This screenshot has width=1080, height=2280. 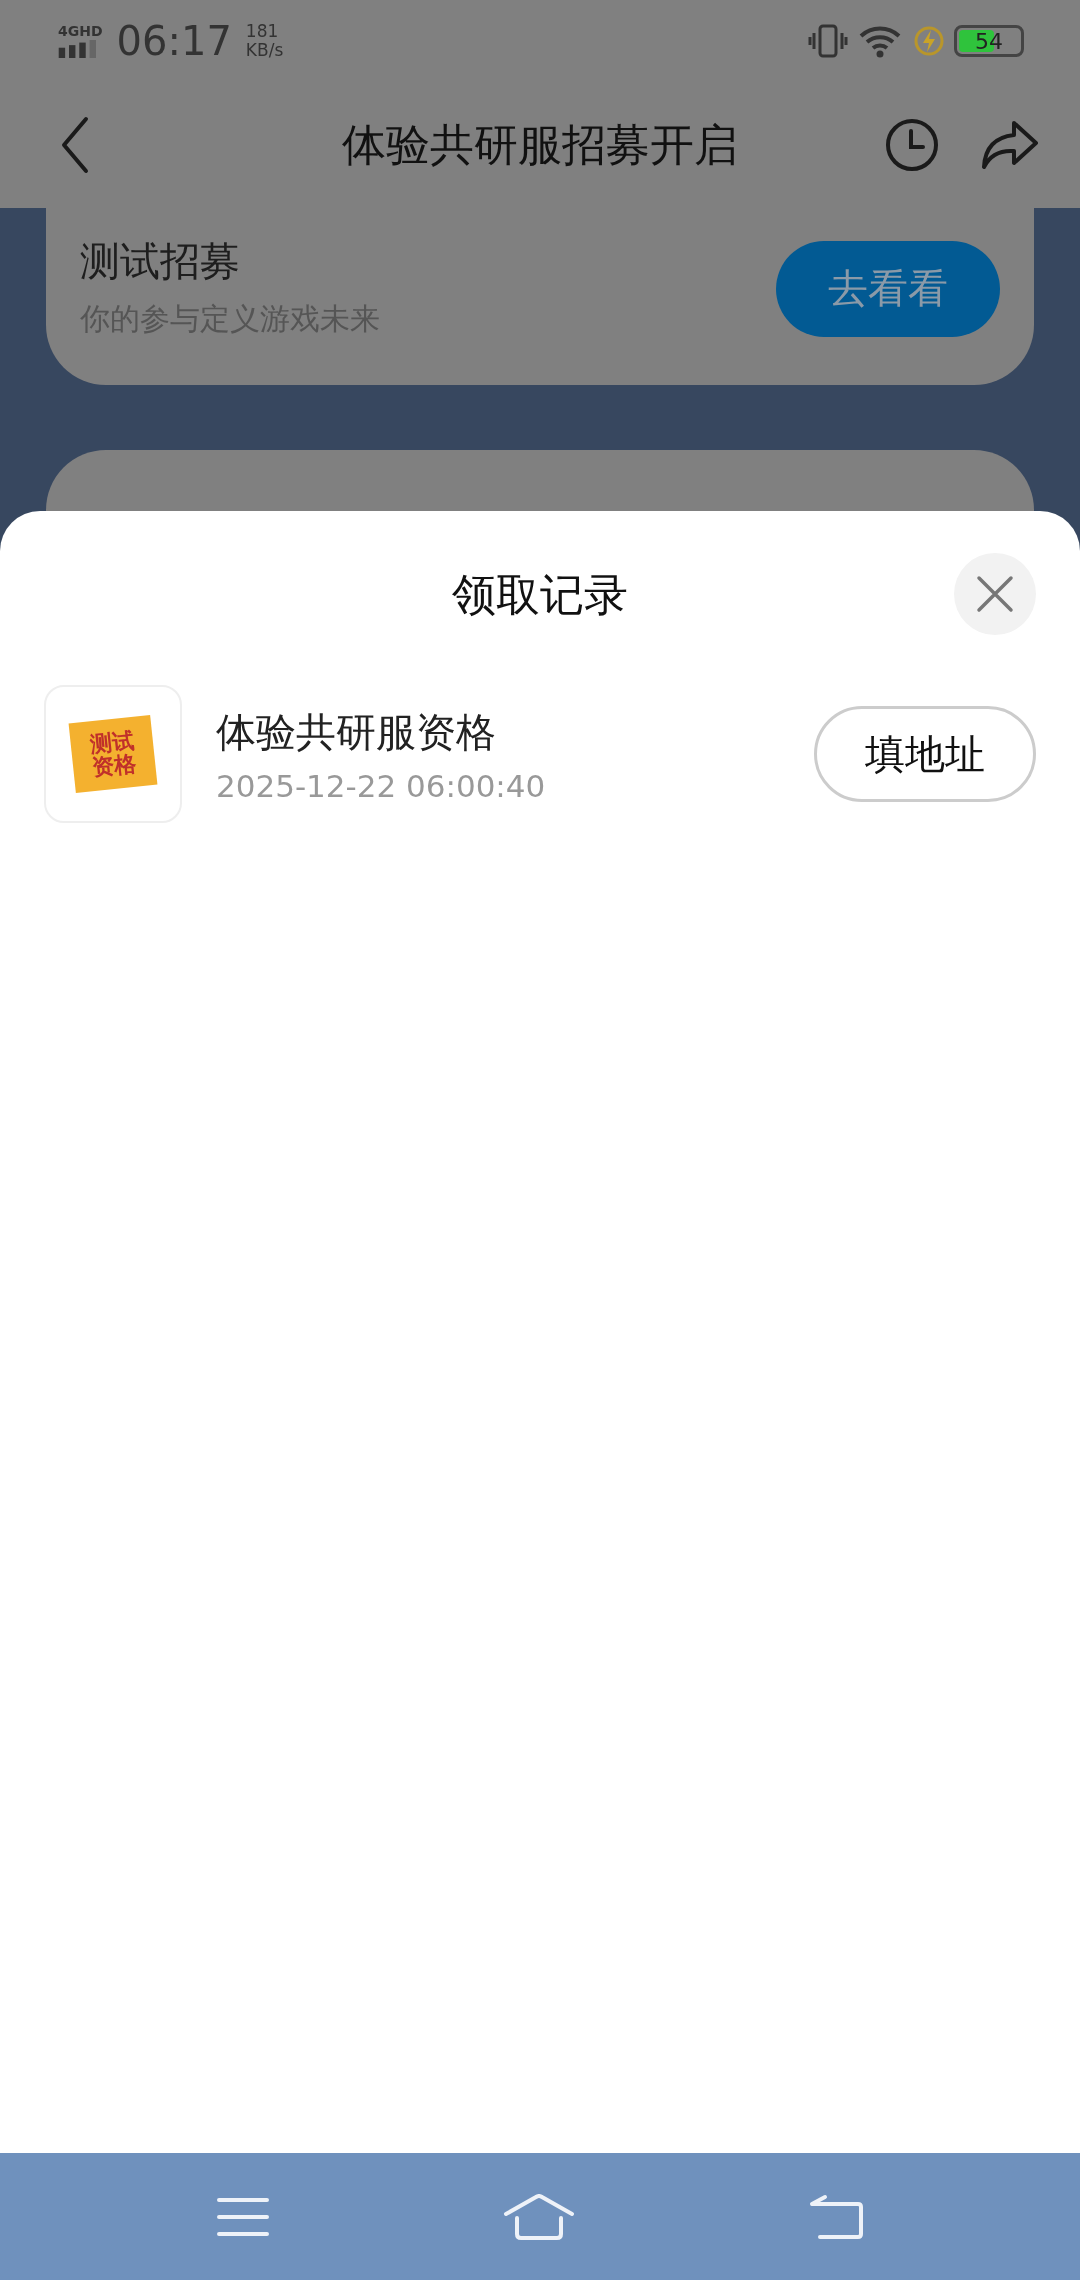 I want to click on network-speed: 181, so click(x=262, y=31).